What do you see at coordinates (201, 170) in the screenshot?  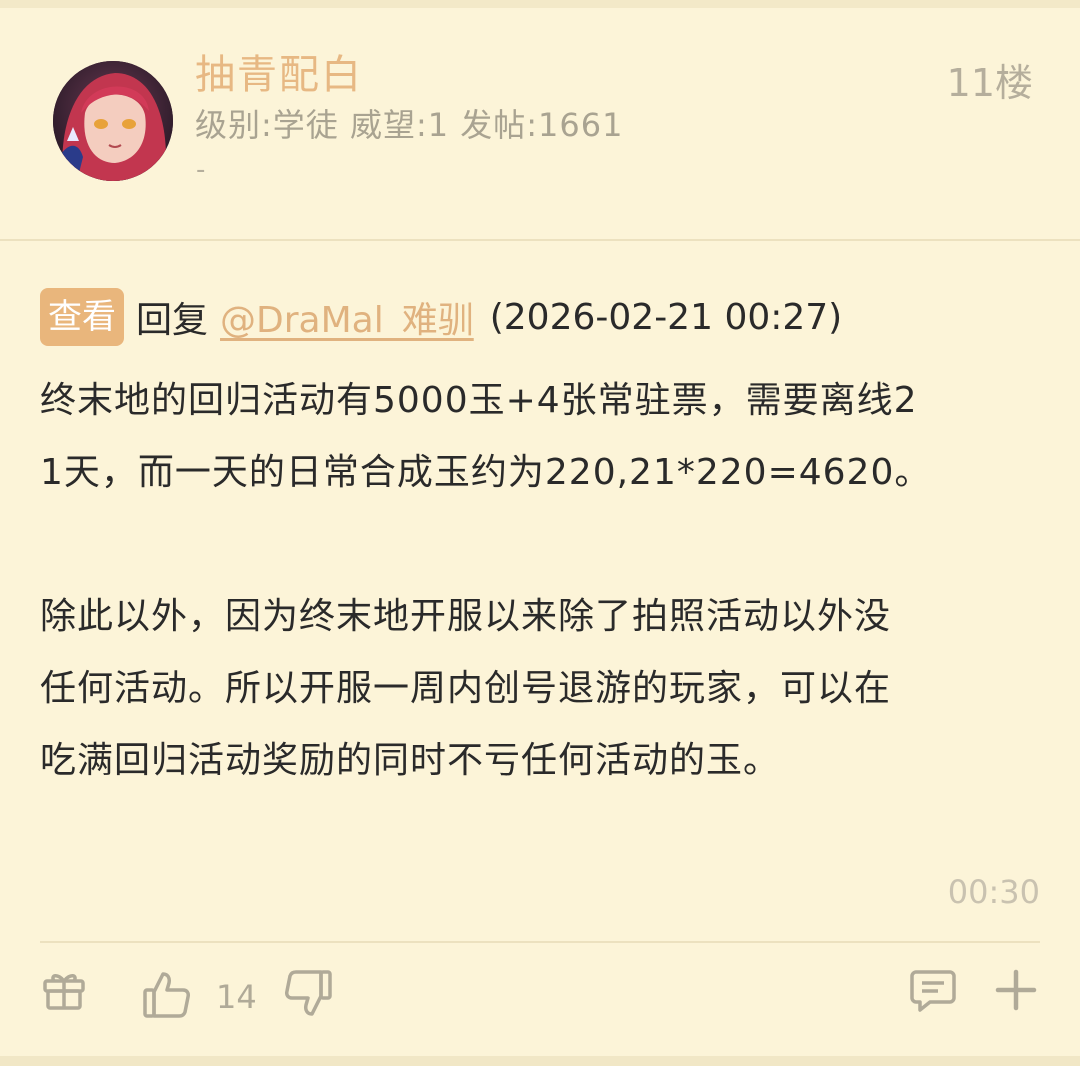 I see `author-signature: -` at bounding box center [201, 170].